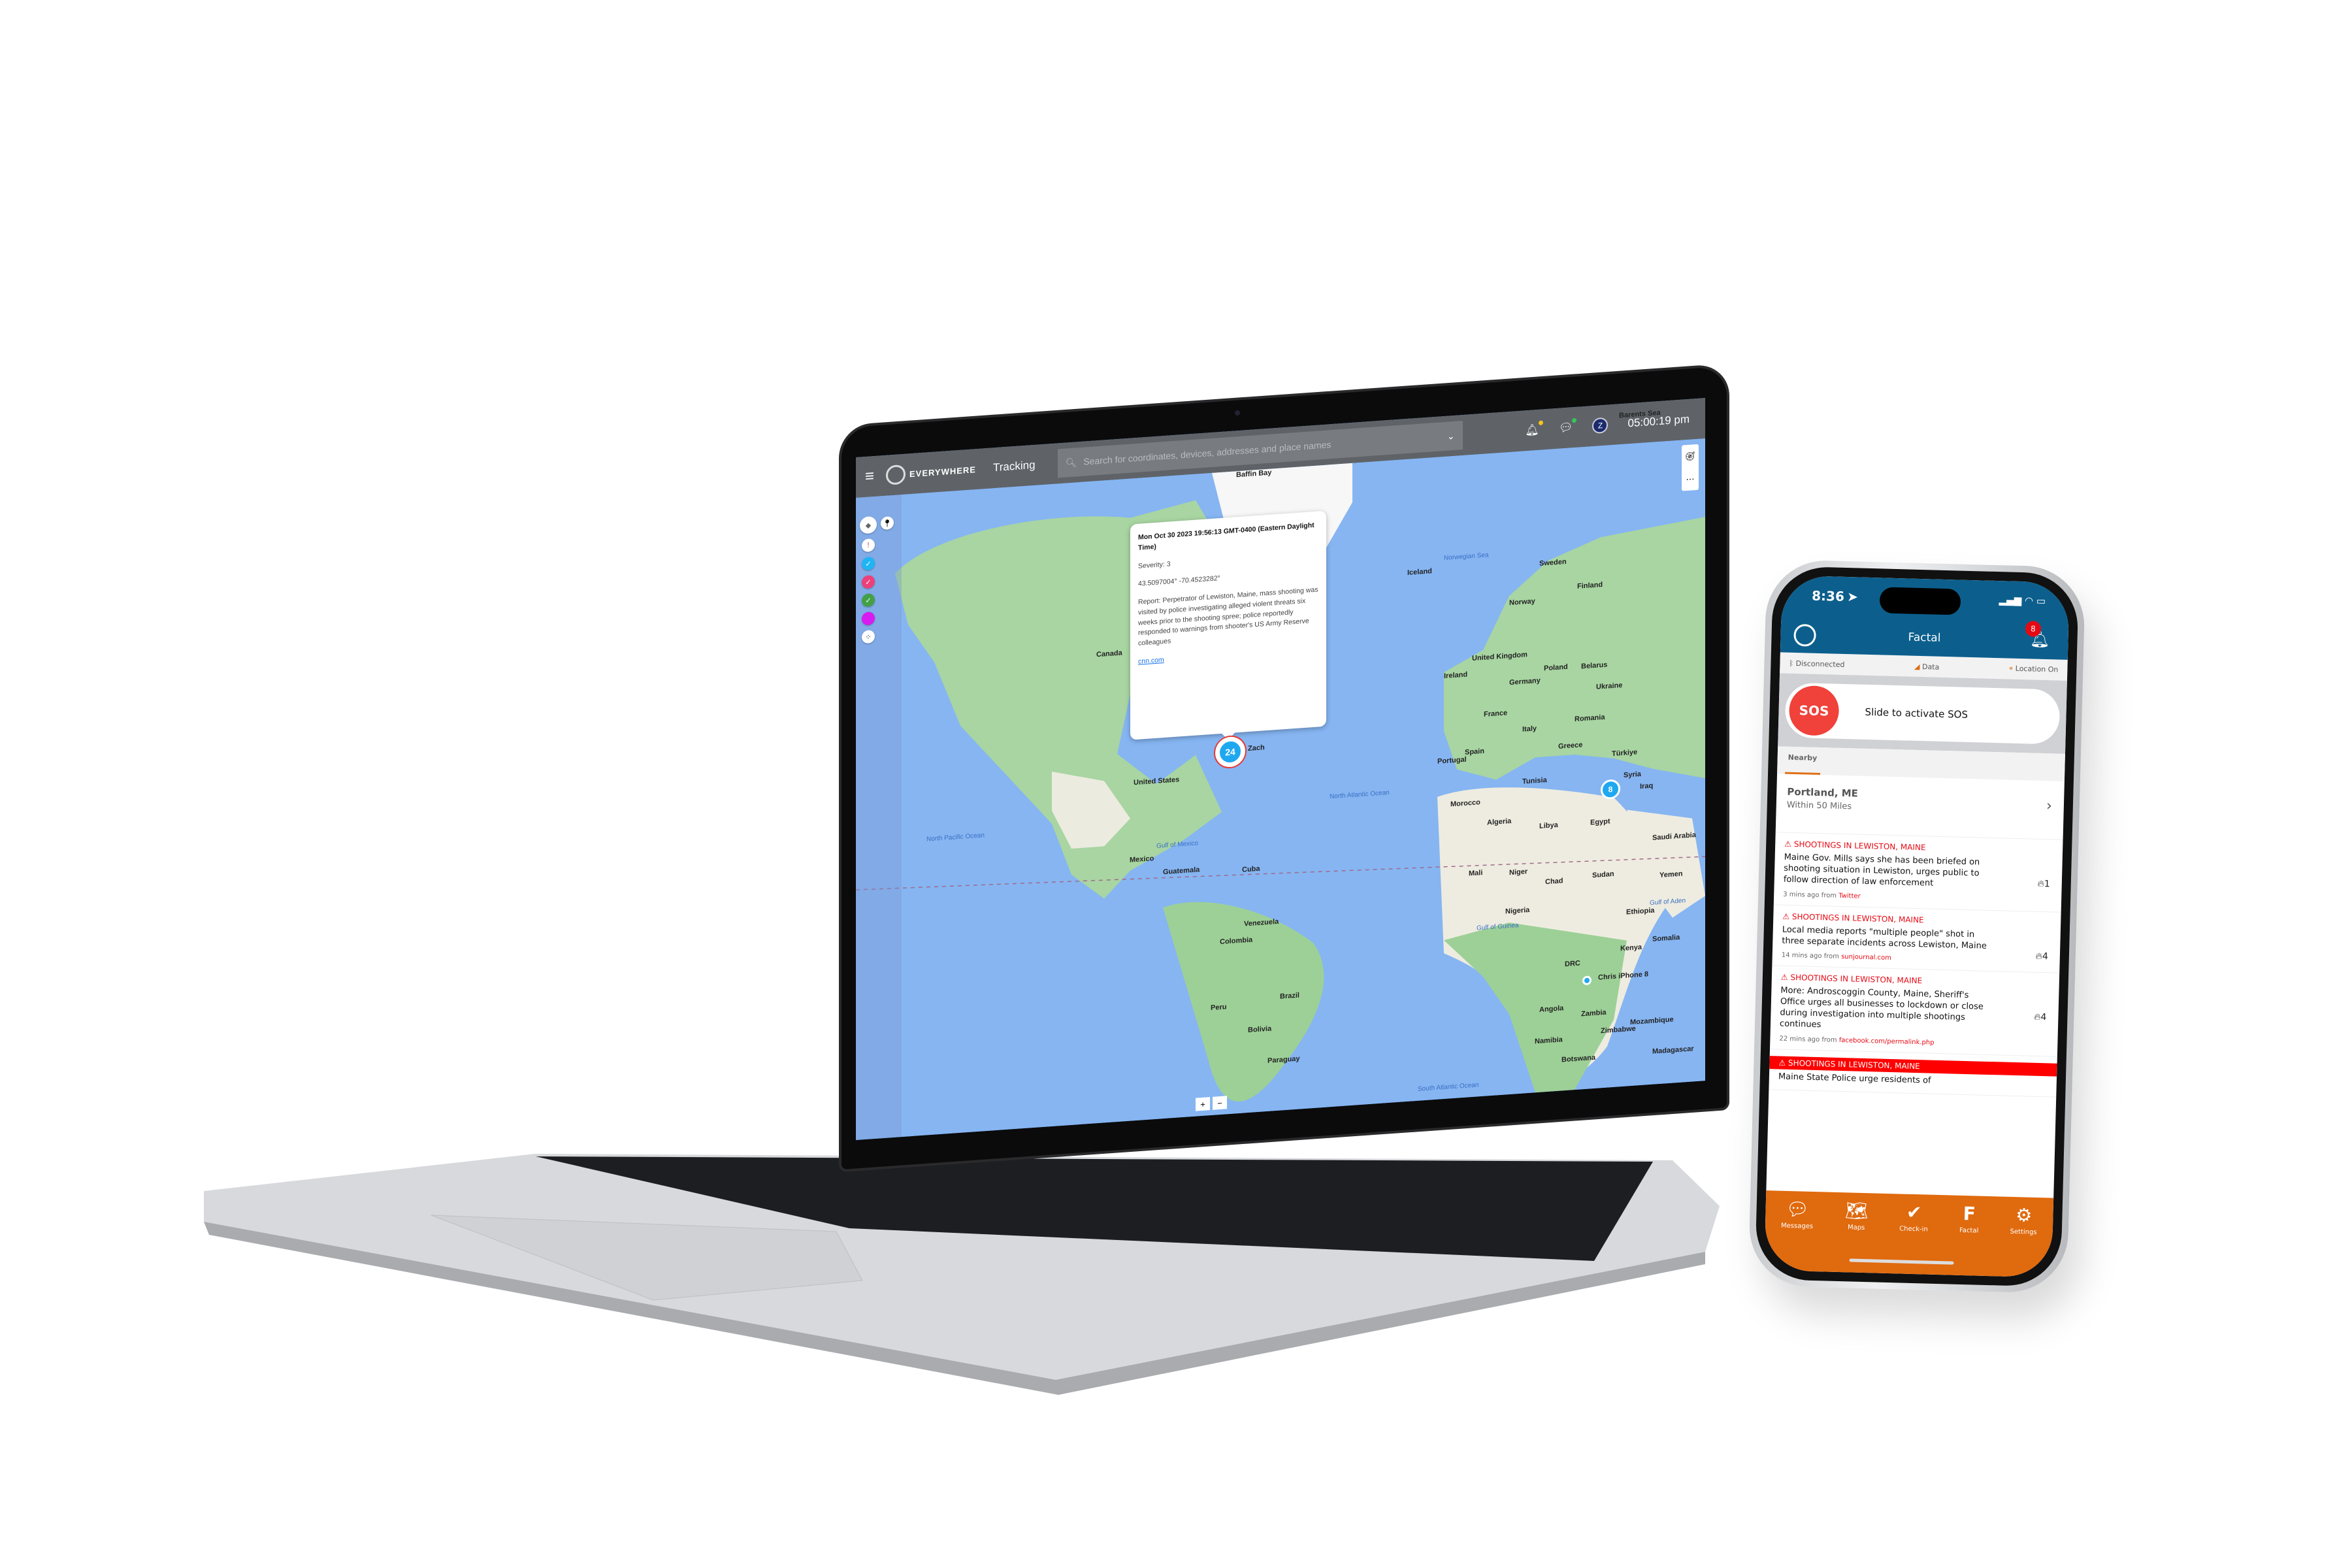  What do you see at coordinates (1529, 729) in the screenshot?
I see `map-label: Italy` at bounding box center [1529, 729].